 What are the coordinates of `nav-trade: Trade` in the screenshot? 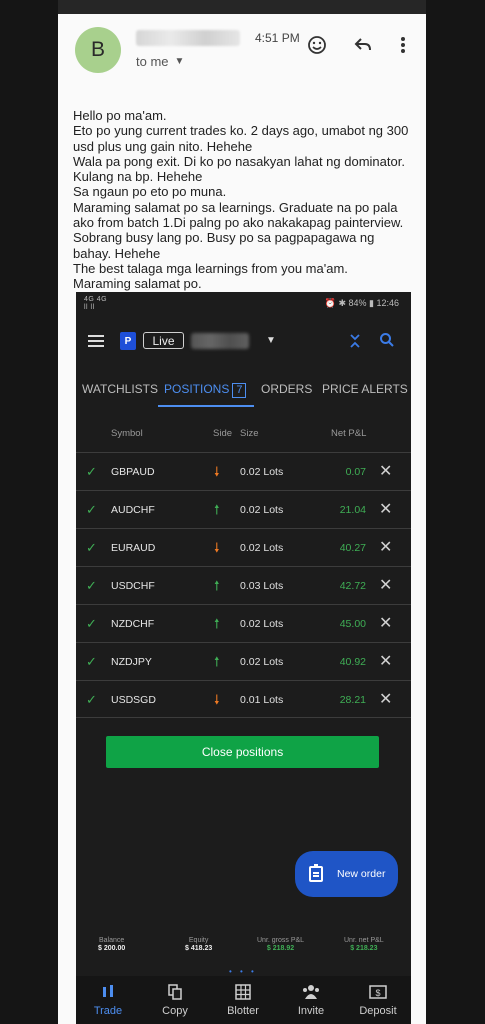 It's located at (108, 1000).